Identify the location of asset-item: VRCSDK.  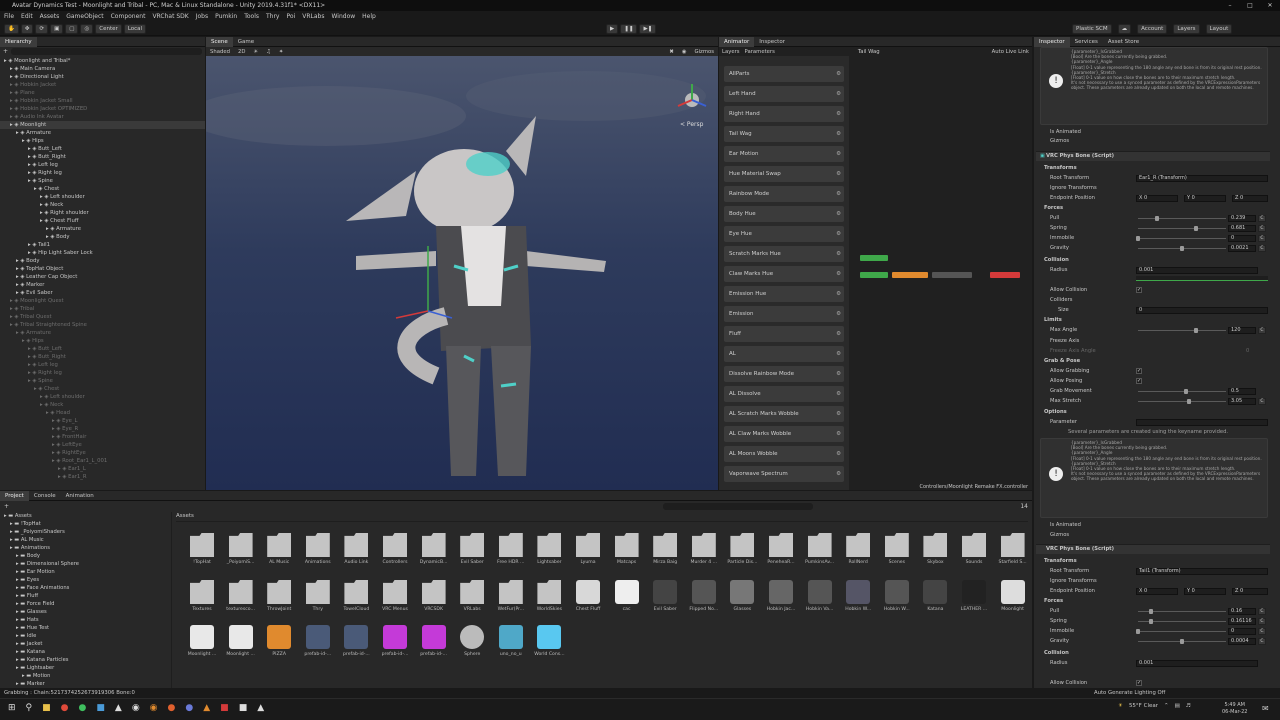
(434, 596).